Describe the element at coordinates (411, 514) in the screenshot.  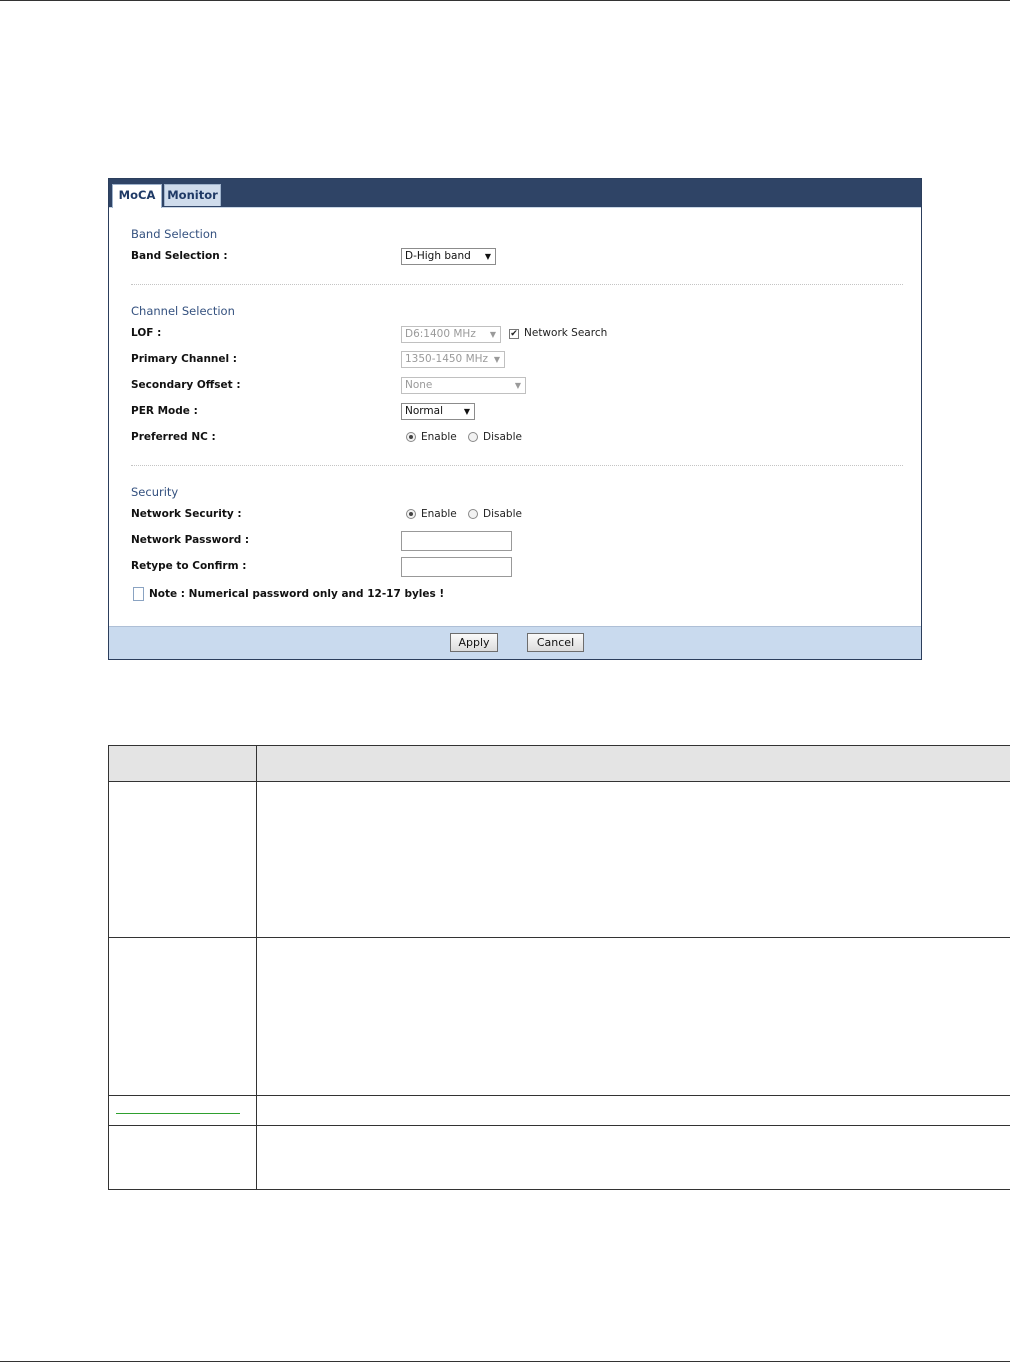
I see `network-security-enable-radio` at that location.